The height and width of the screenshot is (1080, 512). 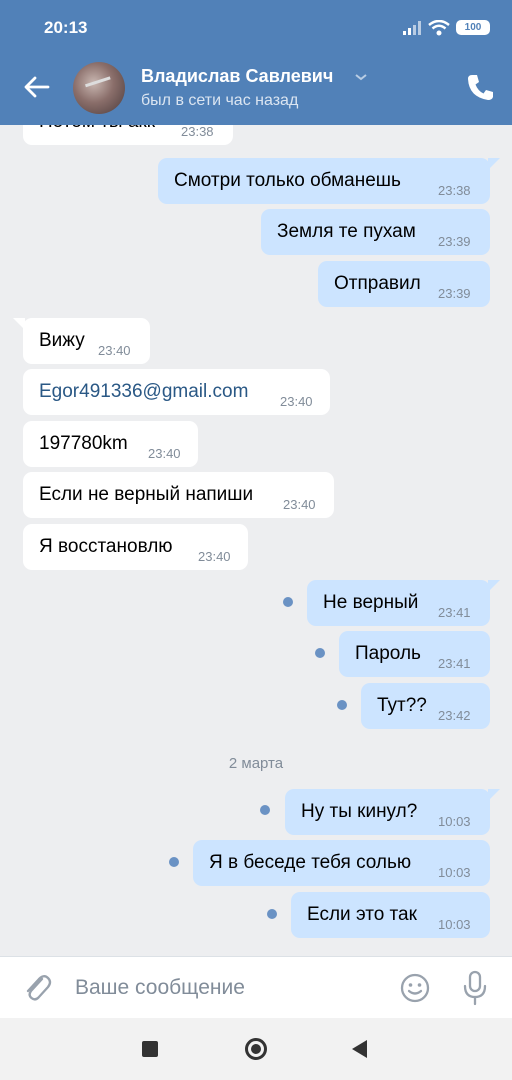 I want to click on message-text: Если это так, so click(x=362, y=914).